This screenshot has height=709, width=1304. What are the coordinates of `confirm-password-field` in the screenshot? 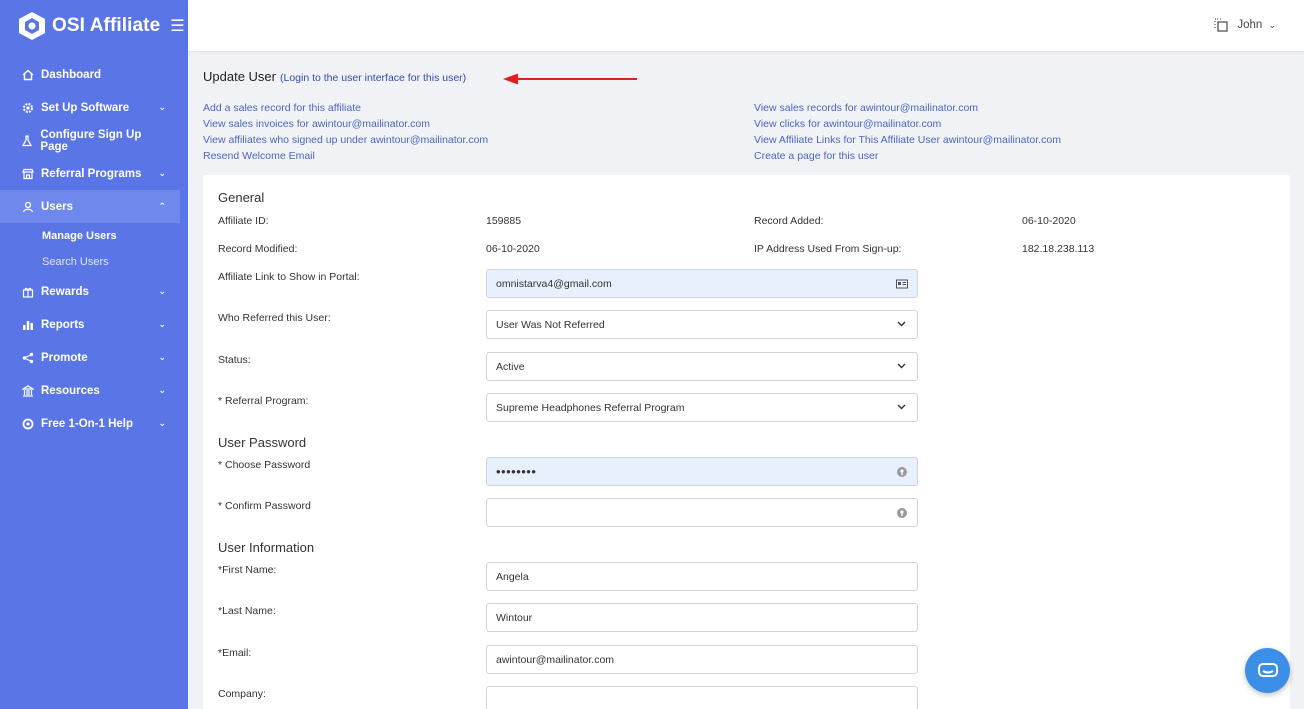 It's located at (702, 512).